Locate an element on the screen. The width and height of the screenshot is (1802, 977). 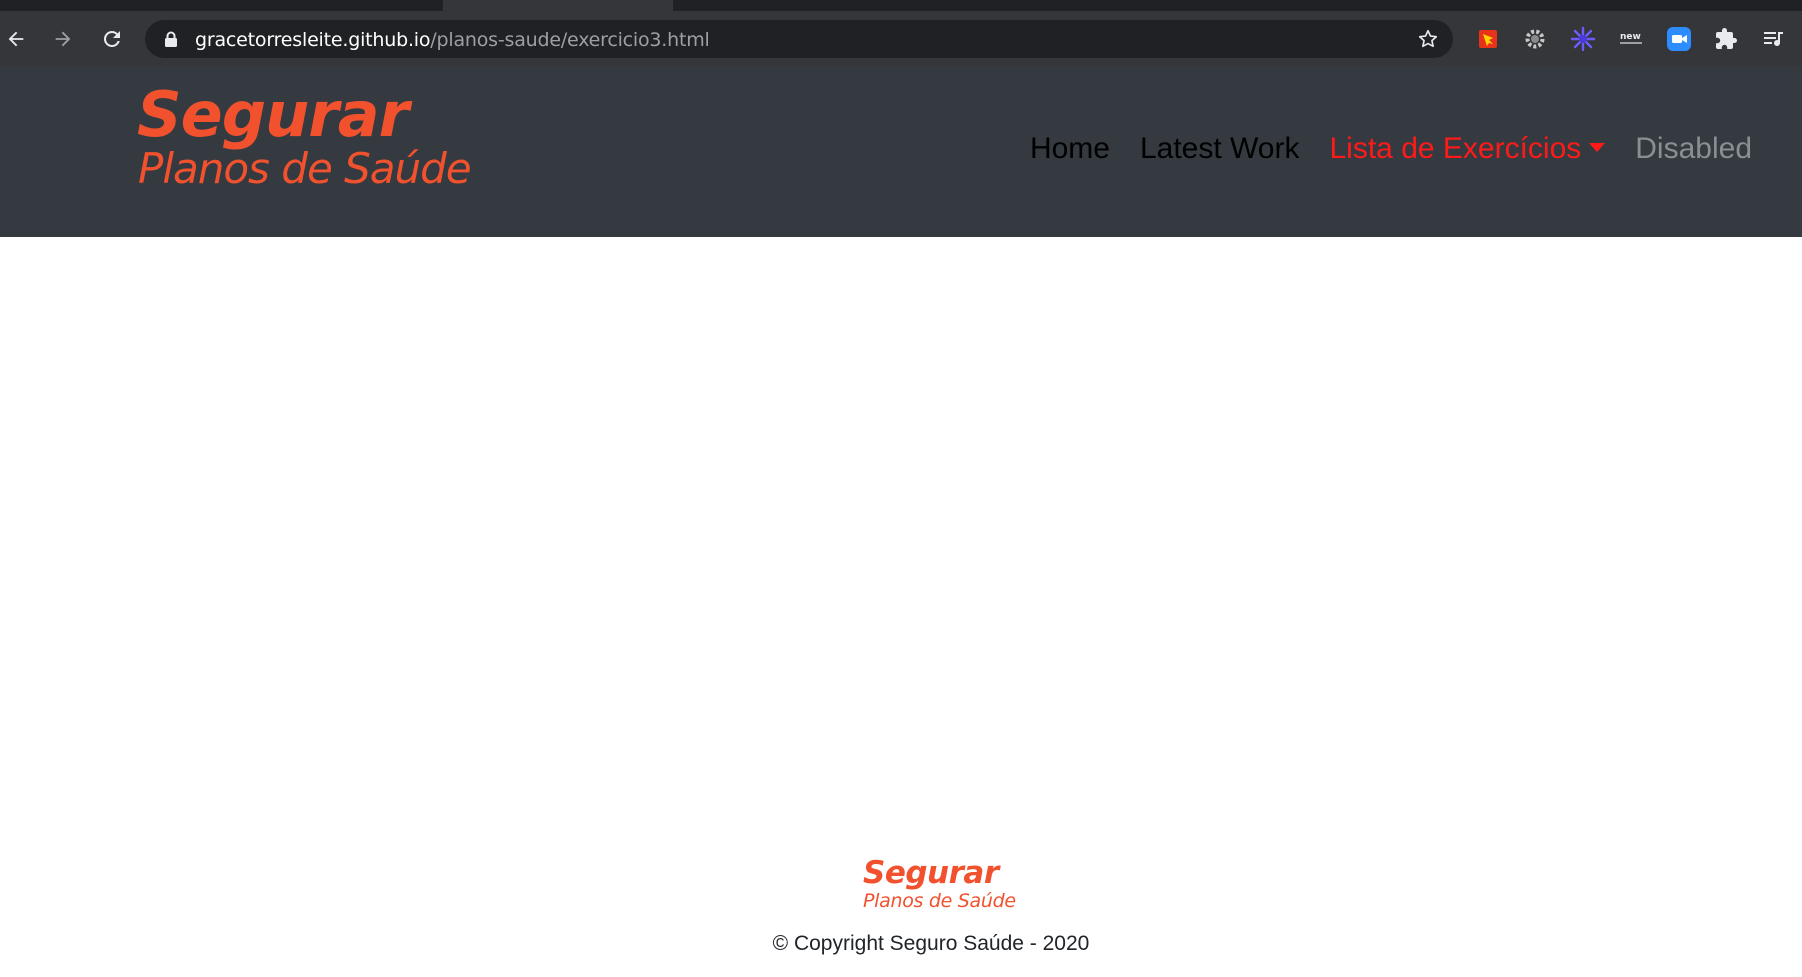
arrow-right-icon is located at coordinates (63, 39).